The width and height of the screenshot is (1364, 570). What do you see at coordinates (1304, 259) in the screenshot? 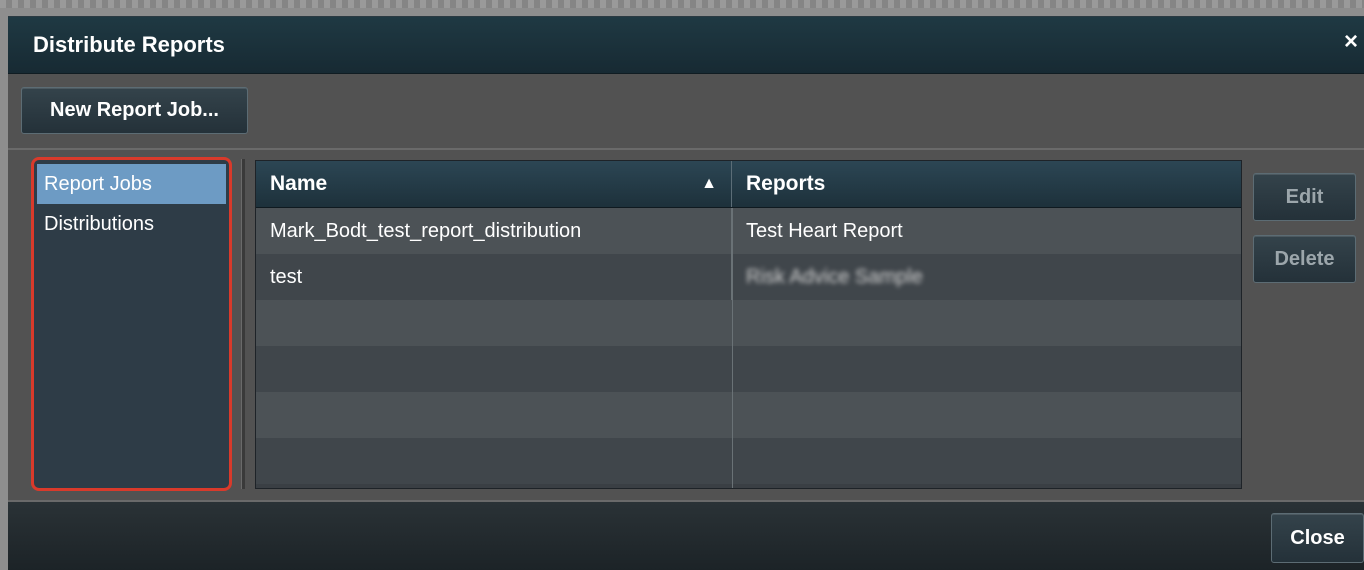
I see `delete-button: Delete` at bounding box center [1304, 259].